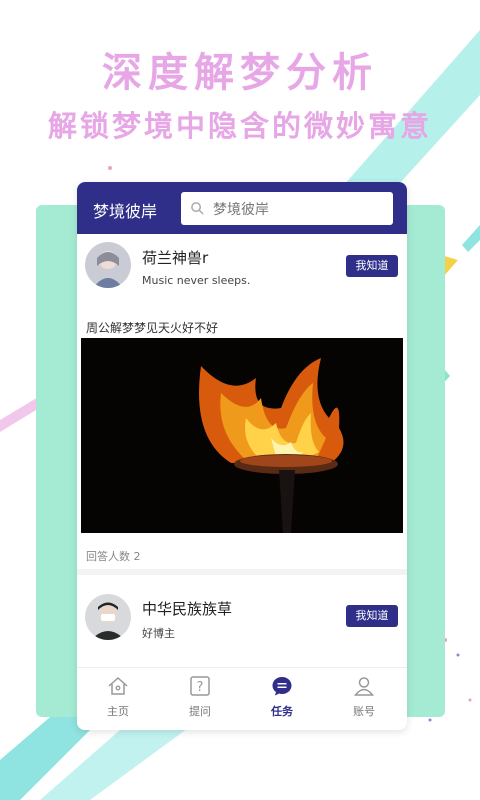 This screenshot has height=800, width=480. What do you see at coordinates (118, 711) in the screenshot?
I see `tab-home-label: 主页` at bounding box center [118, 711].